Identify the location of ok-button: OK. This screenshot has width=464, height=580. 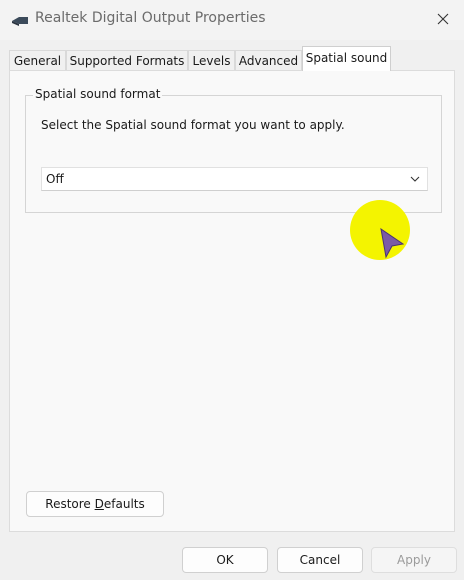
(225, 560).